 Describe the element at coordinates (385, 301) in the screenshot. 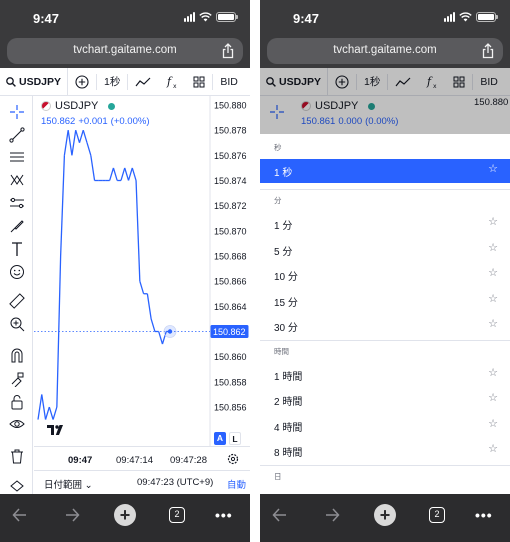

I see `interval-option: 15 分 ☆` at that location.